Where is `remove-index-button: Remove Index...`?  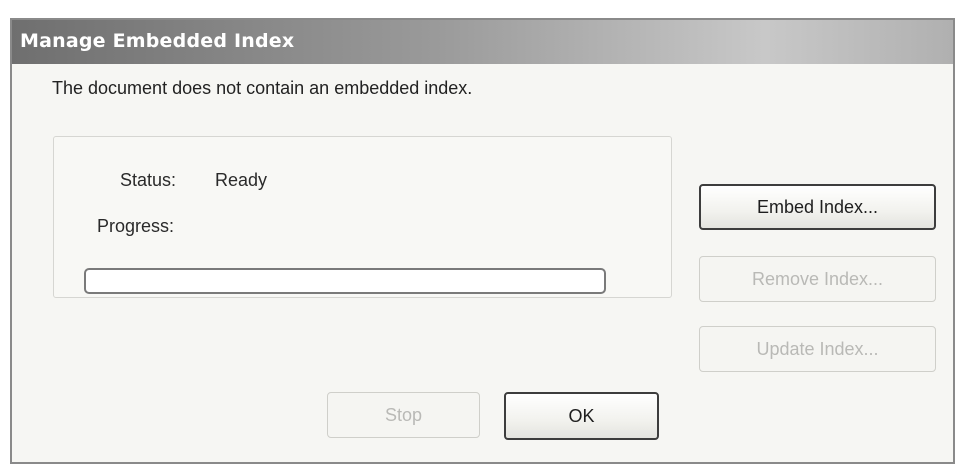 remove-index-button: Remove Index... is located at coordinates (817, 279).